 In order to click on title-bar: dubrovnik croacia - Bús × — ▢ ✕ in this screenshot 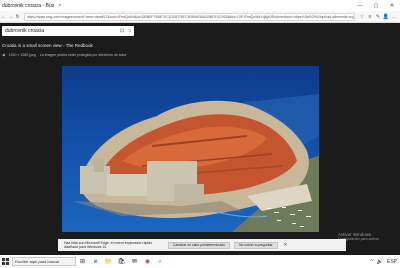, I will do `click(200, 5)`.